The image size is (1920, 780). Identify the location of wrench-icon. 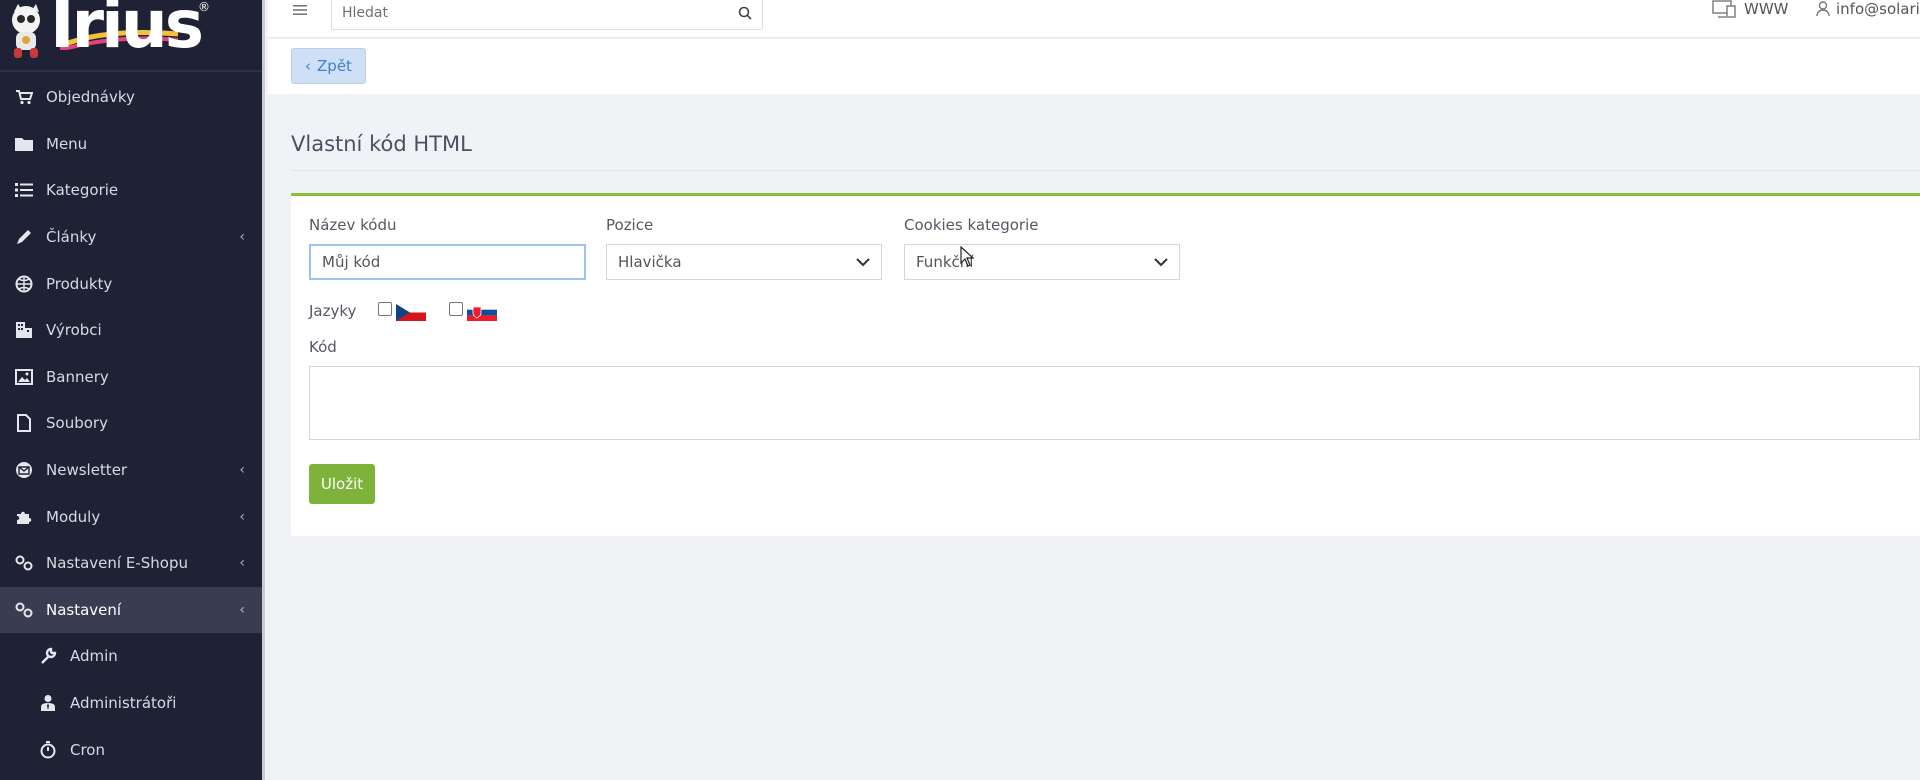
(48, 656).